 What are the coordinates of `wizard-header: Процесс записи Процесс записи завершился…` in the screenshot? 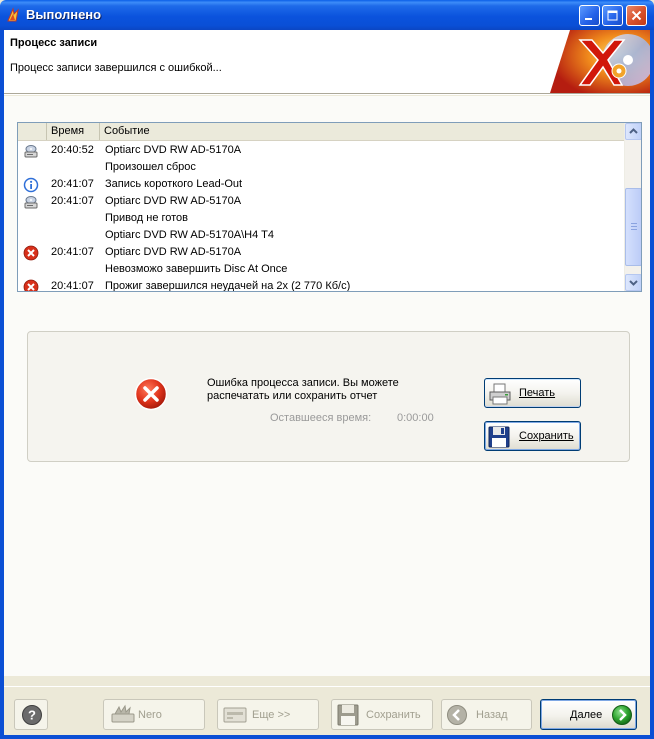 It's located at (327, 61).